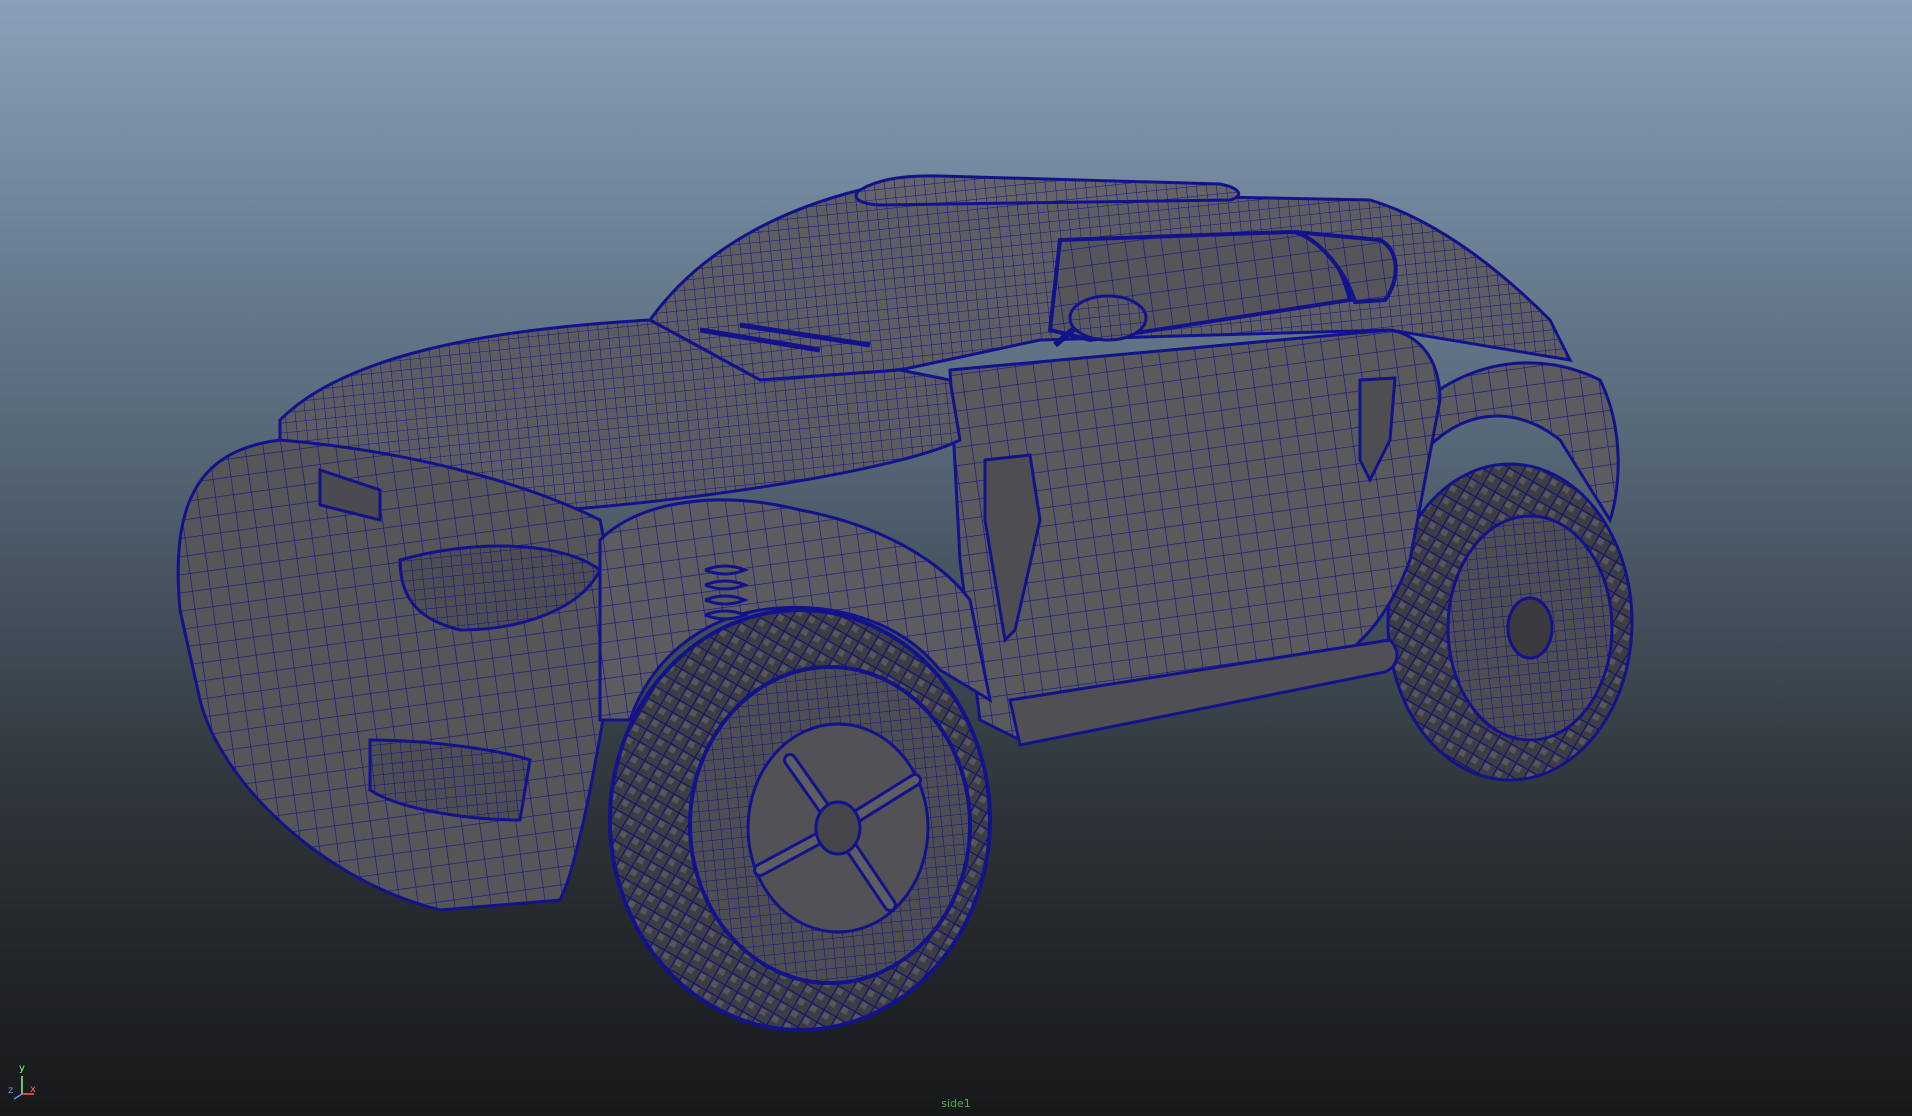  Describe the element at coordinates (800, 820) in the screenshot. I see `front-wheel` at that location.